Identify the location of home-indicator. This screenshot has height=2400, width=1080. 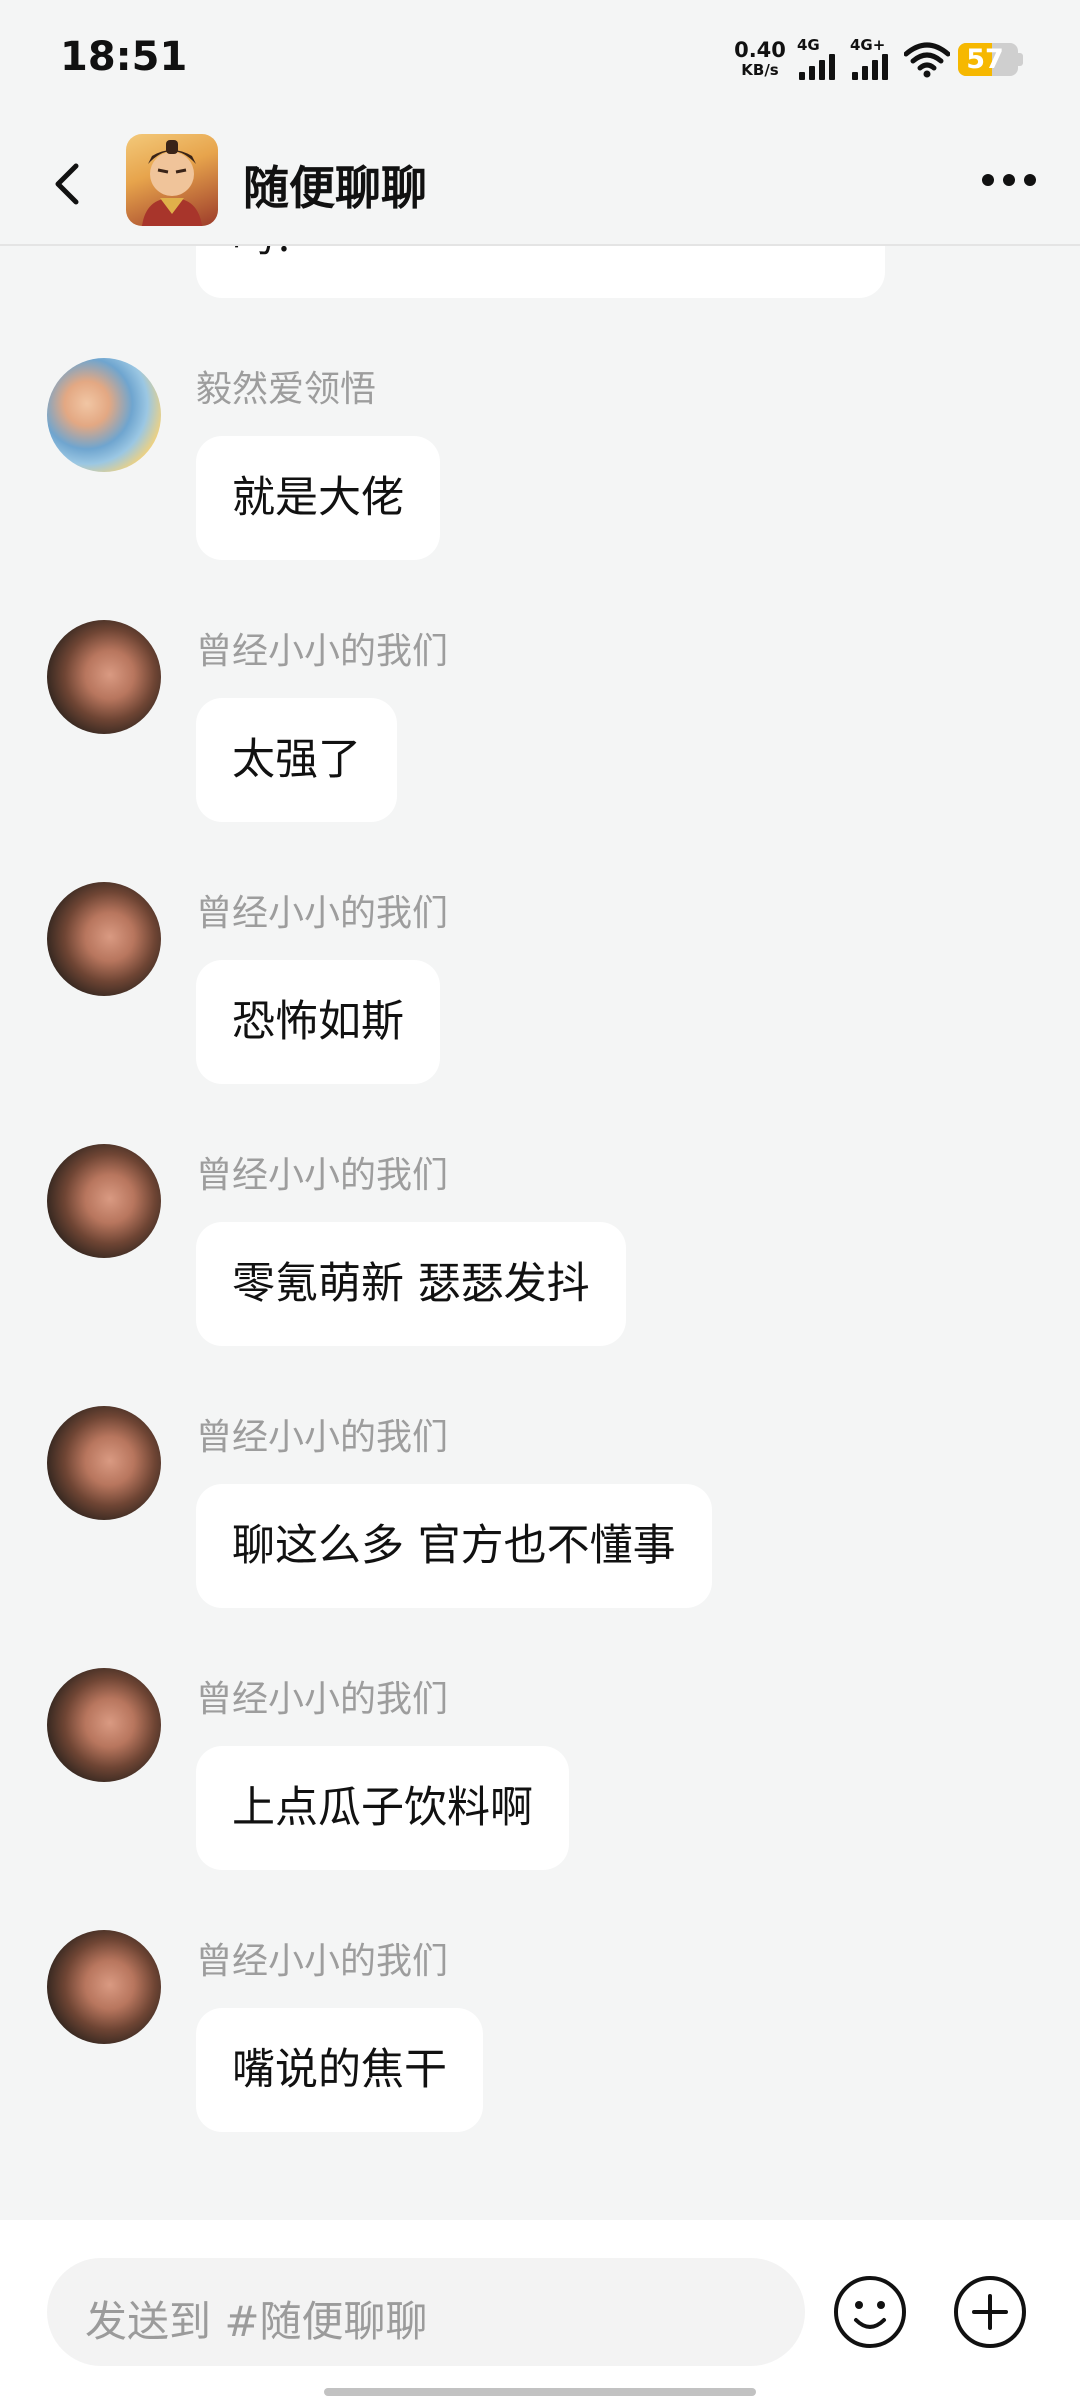
(540, 2392).